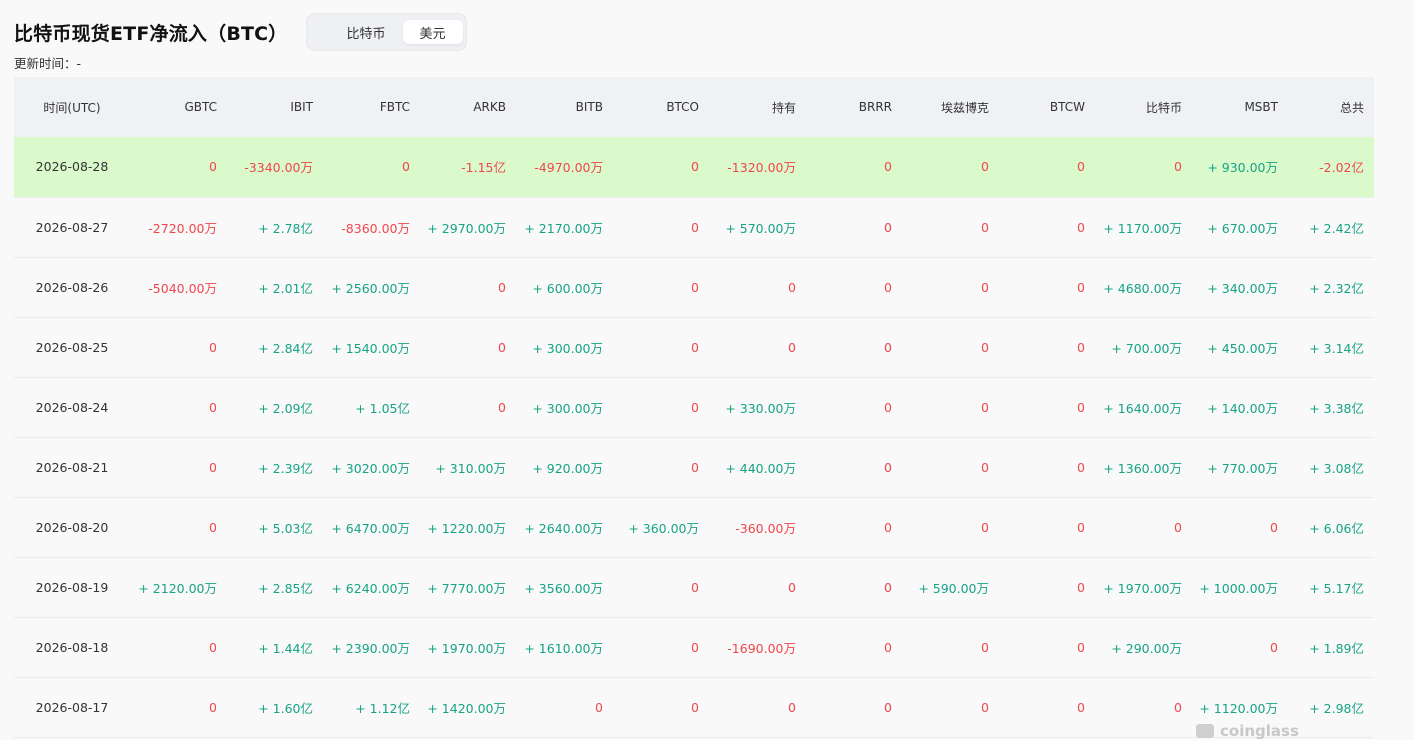 Image resolution: width=1414 pixels, height=740 pixels. What do you see at coordinates (761, 648) in the screenshot?
I see `flow-cell: -1690.00万` at bounding box center [761, 648].